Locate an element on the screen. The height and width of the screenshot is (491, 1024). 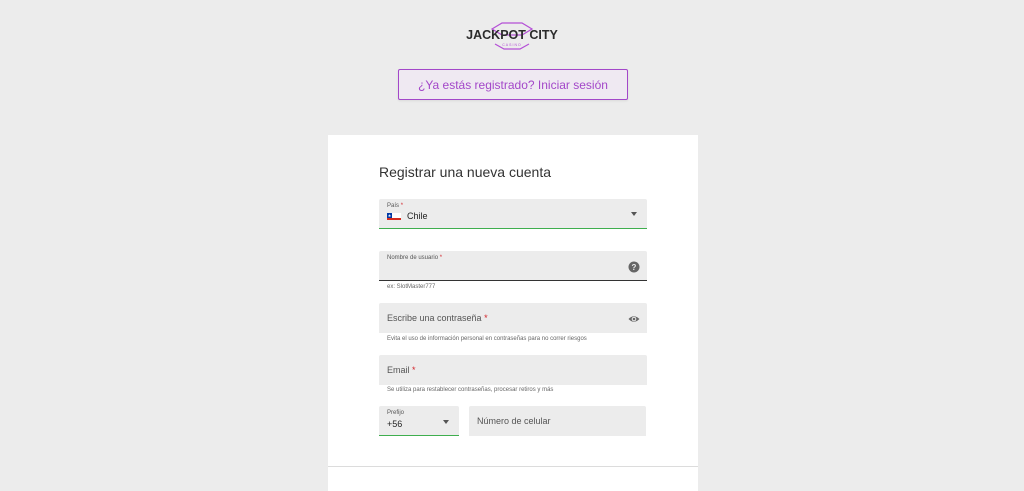
form-title: Registrar una nueva cuenta is located at coordinates (465, 172).